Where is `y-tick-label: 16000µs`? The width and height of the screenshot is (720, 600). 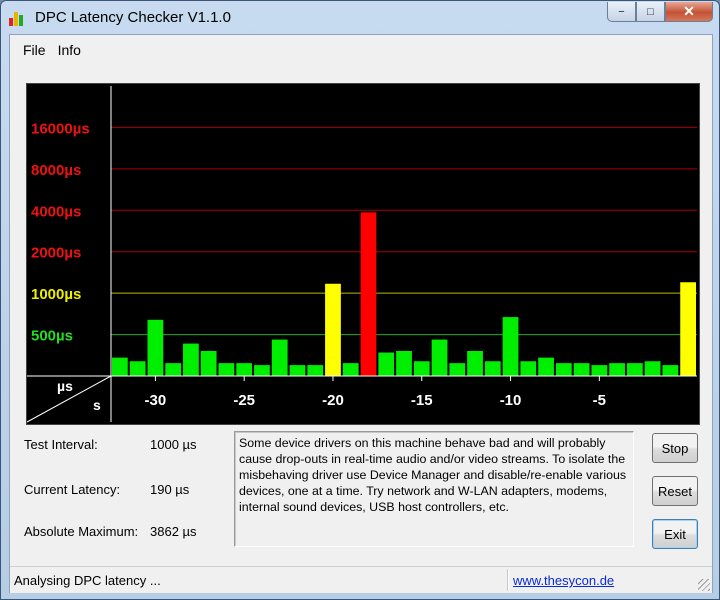
y-tick-label: 16000µs is located at coordinates (60, 128).